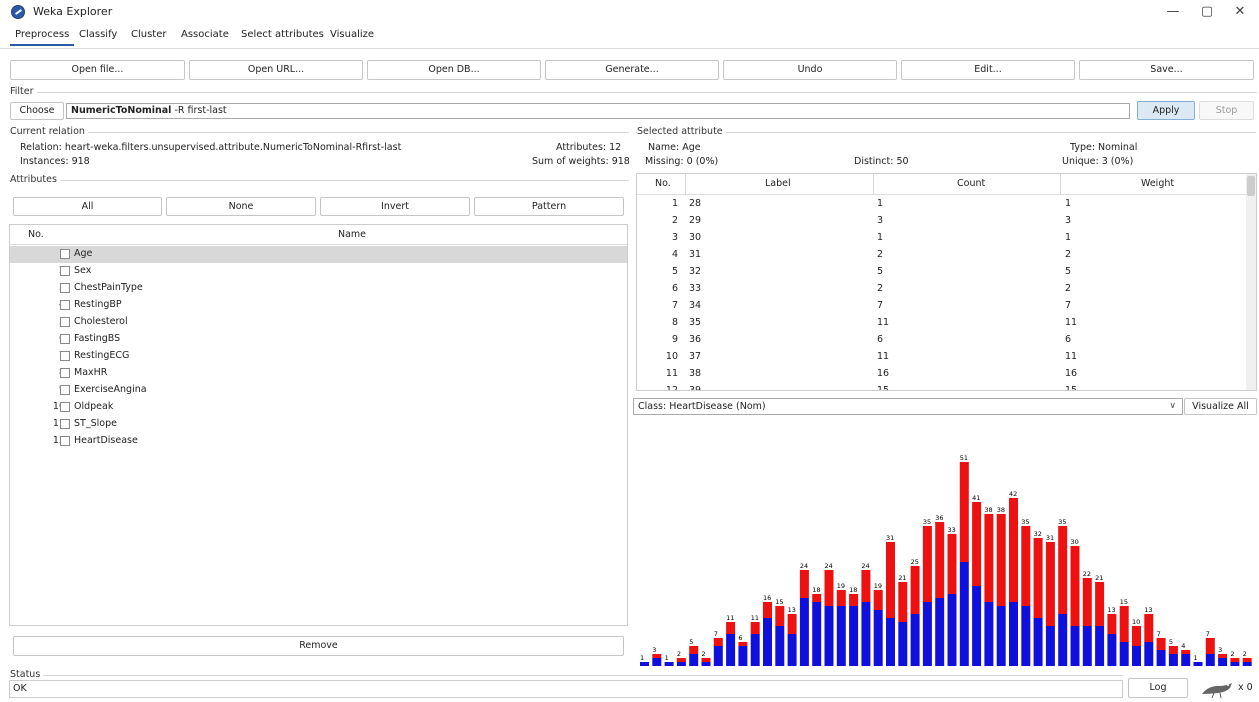  What do you see at coordinates (318, 390) in the screenshot?
I see `attribute-row: 9ExerciseAngina` at bounding box center [318, 390].